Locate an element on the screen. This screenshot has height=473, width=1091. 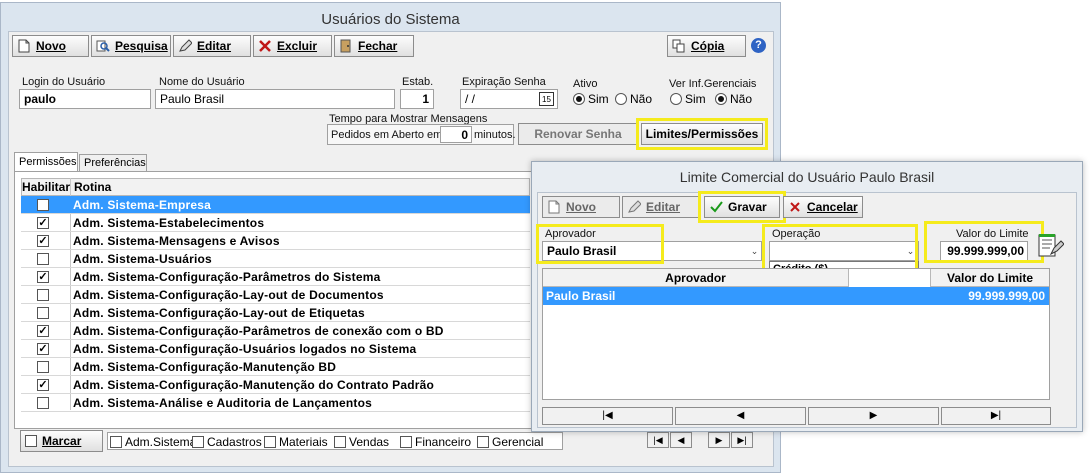
highlight-valor is located at coordinates (984, 242).